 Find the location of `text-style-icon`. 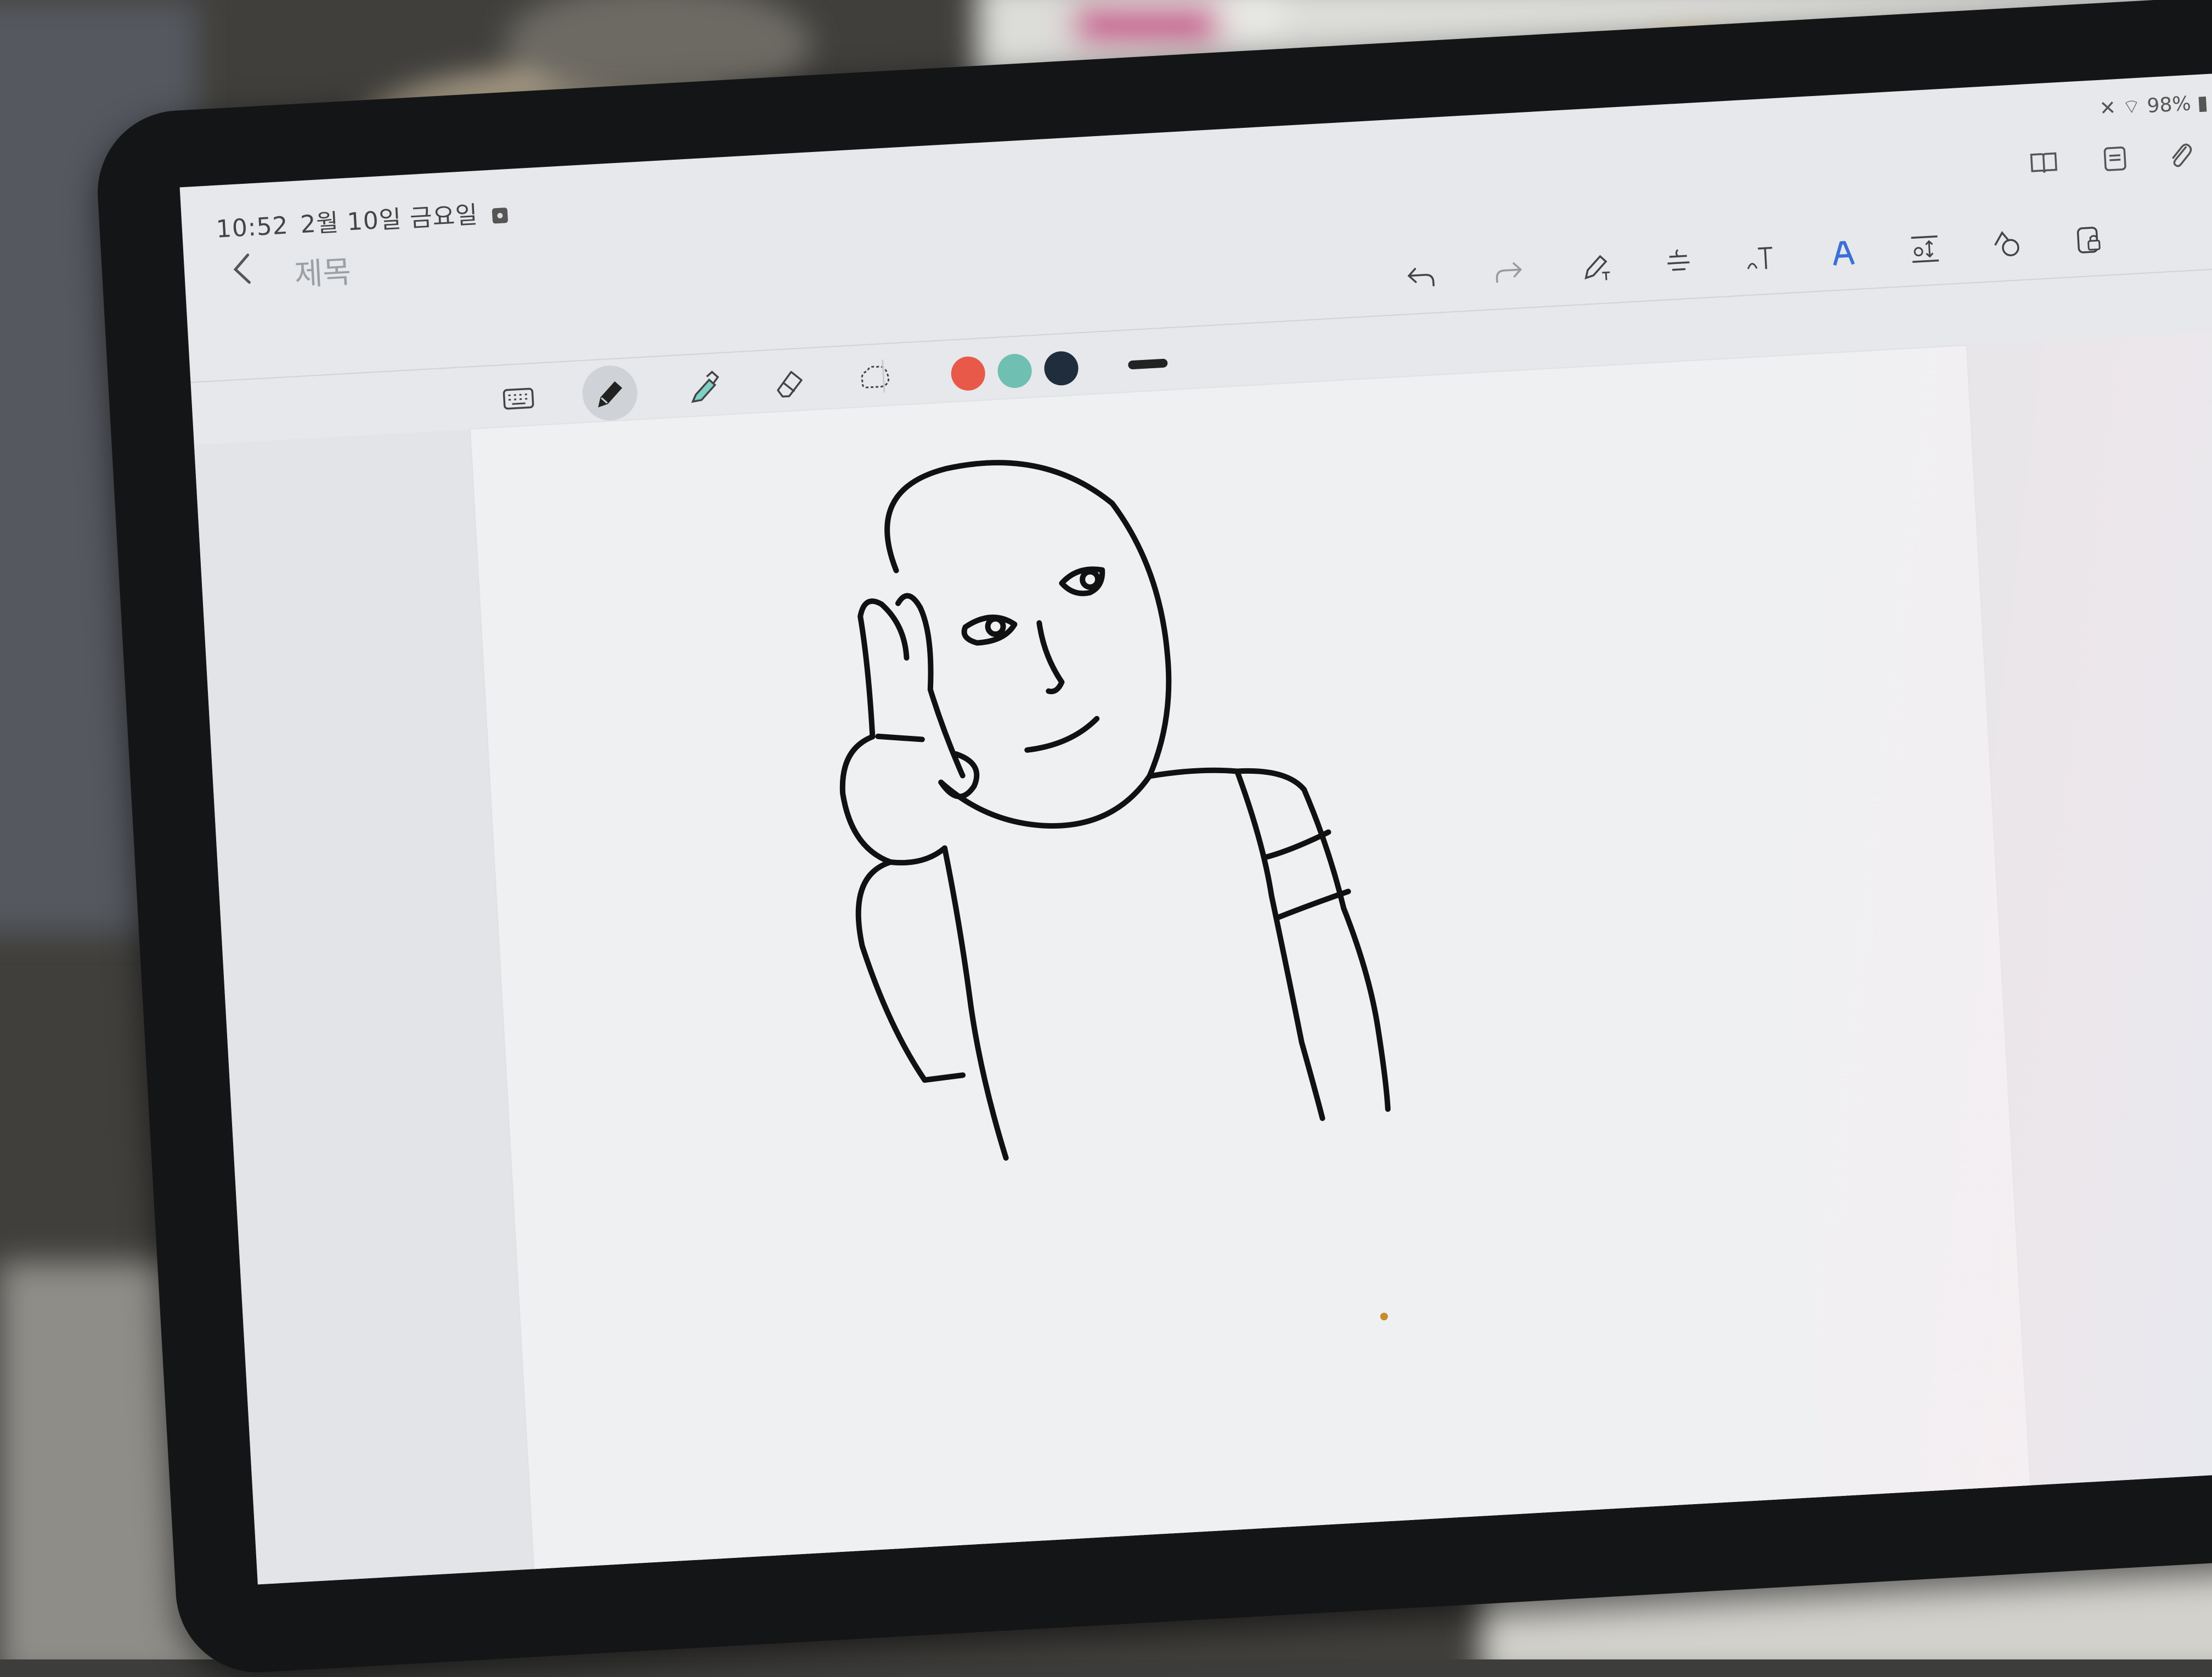

text-style-icon is located at coordinates (1760, 257).